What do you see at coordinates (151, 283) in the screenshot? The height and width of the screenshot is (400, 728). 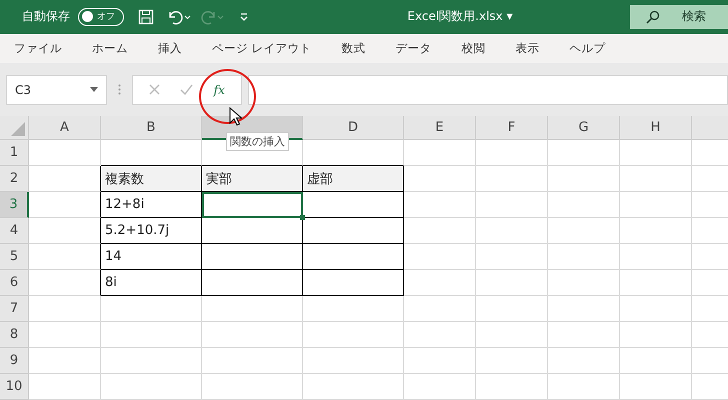 I see `table-cell: 8i` at bounding box center [151, 283].